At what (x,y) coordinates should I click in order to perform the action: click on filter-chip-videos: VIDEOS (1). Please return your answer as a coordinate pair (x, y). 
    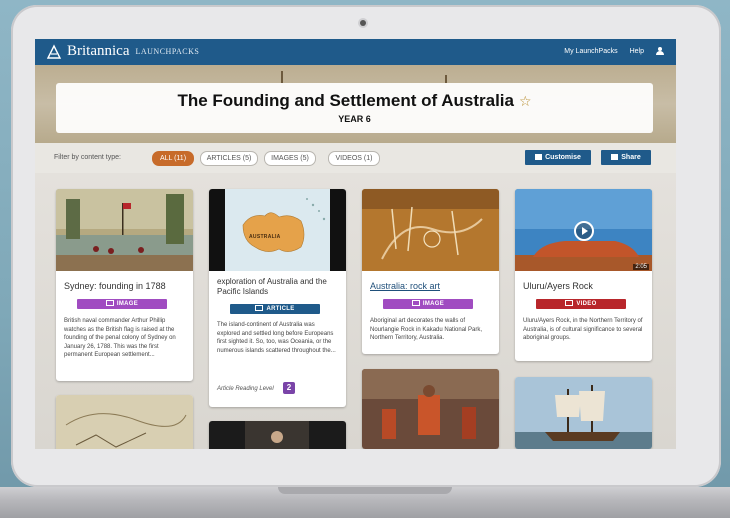
    Looking at the image, I should click on (354, 158).